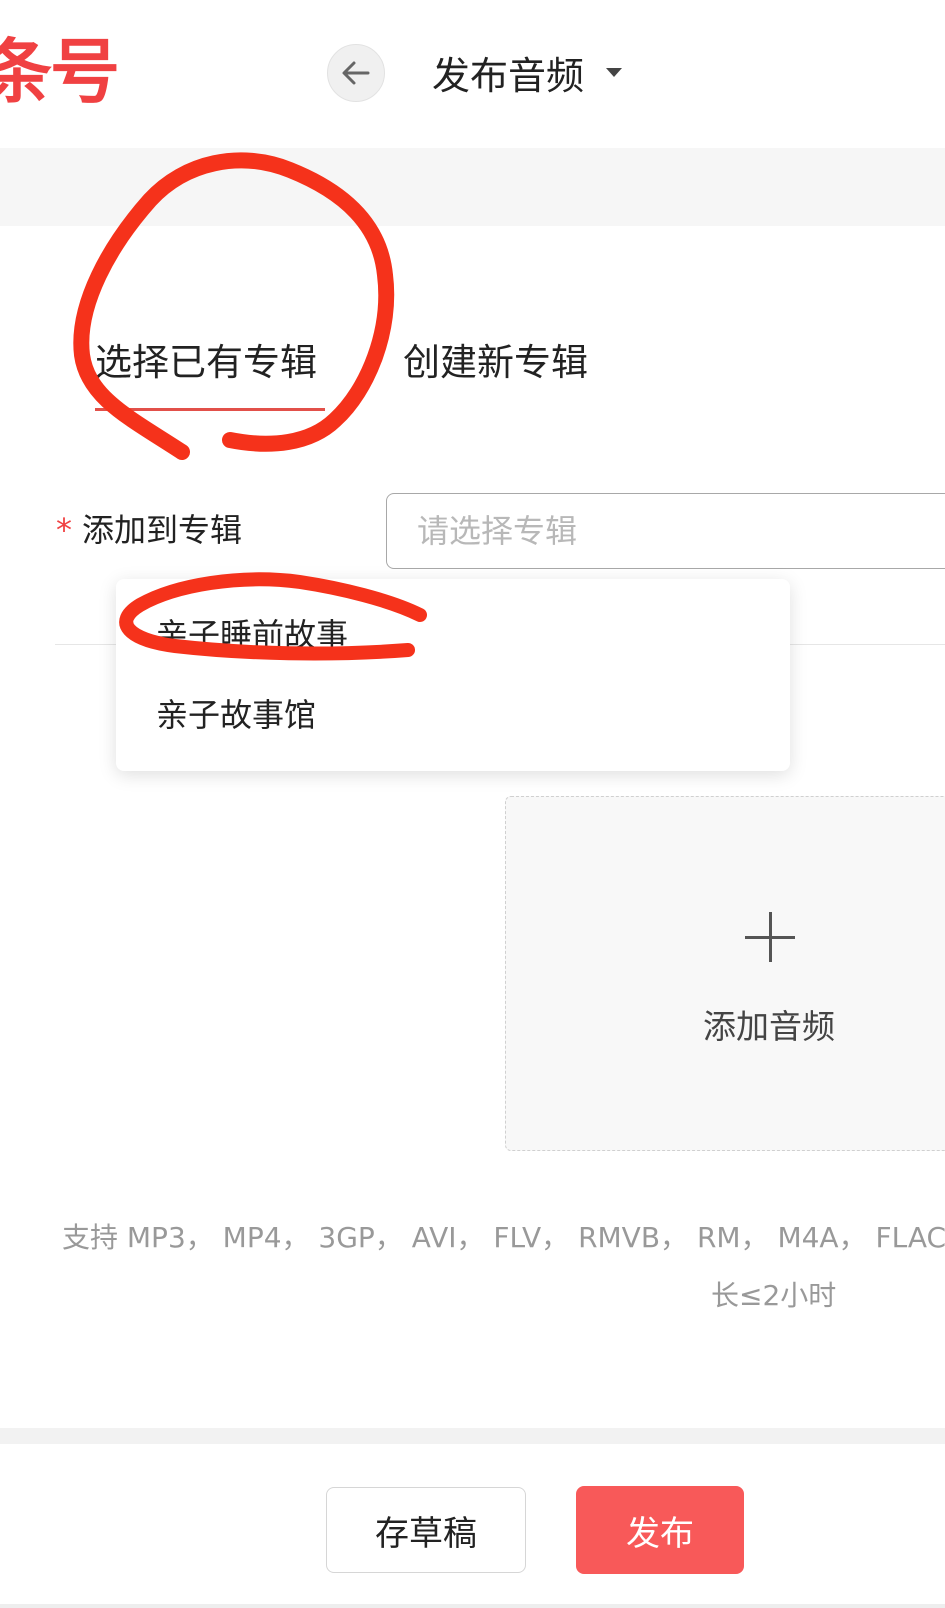  I want to click on section-spacer, so click(472, 187).